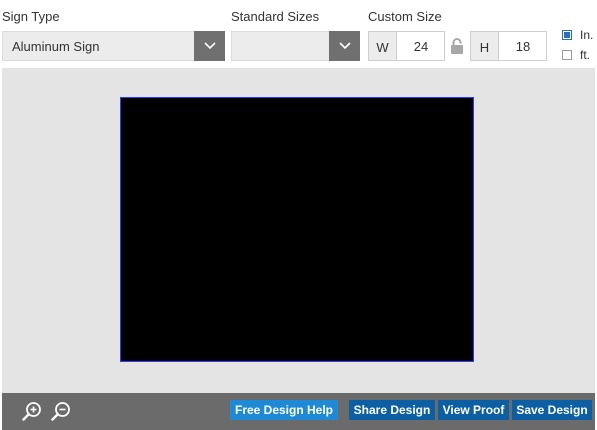 This screenshot has height=430, width=597. What do you see at coordinates (275, 16) in the screenshot?
I see `standard-sizes-label: Standard Sizes` at bounding box center [275, 16].